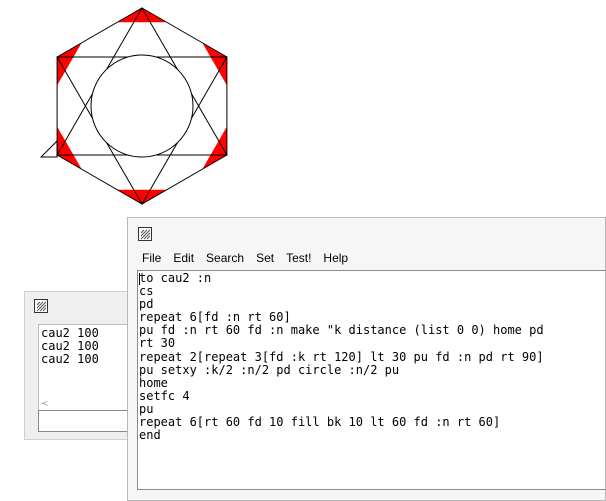 The image size is (606, 501). Describe the element at coordinates (225, 259) in the screenshot. I see `menu-search: Search` at that location.